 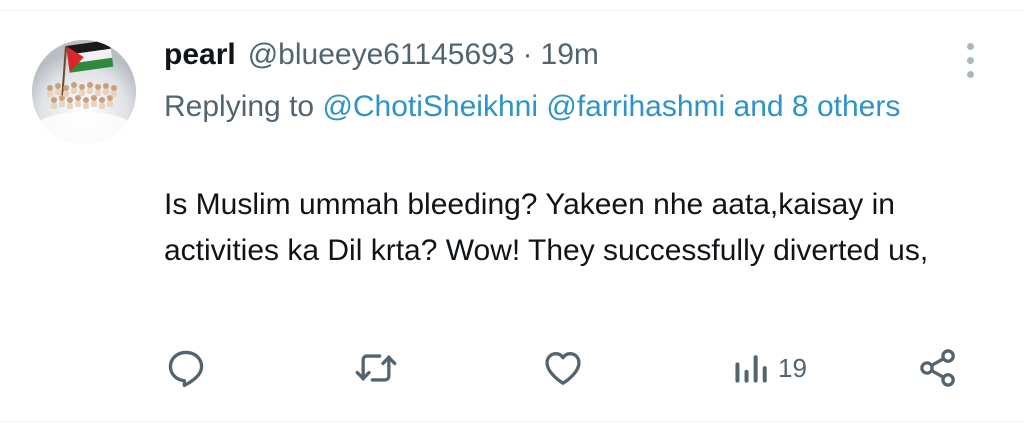 I want to click on views-count: 19, so click(x=792, y=367).